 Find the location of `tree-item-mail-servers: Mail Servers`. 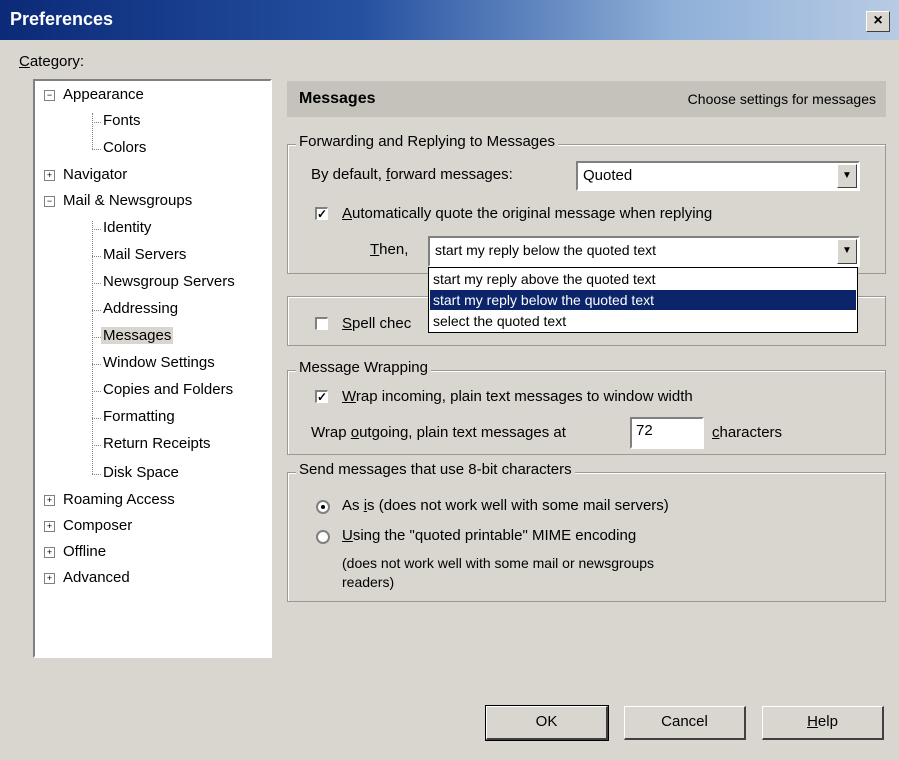

tree-item-mail-servers: Mail Servers is located at coordinates (144, 254).